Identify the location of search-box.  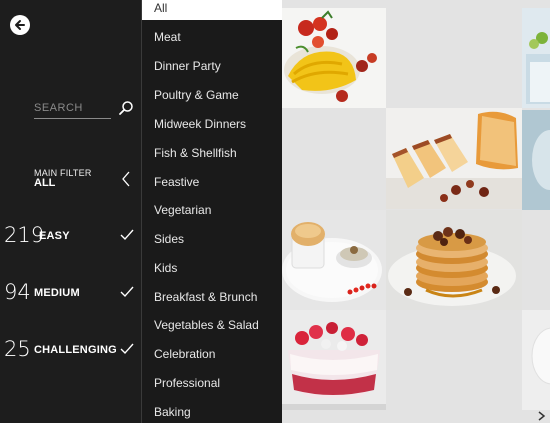
(84, 109).